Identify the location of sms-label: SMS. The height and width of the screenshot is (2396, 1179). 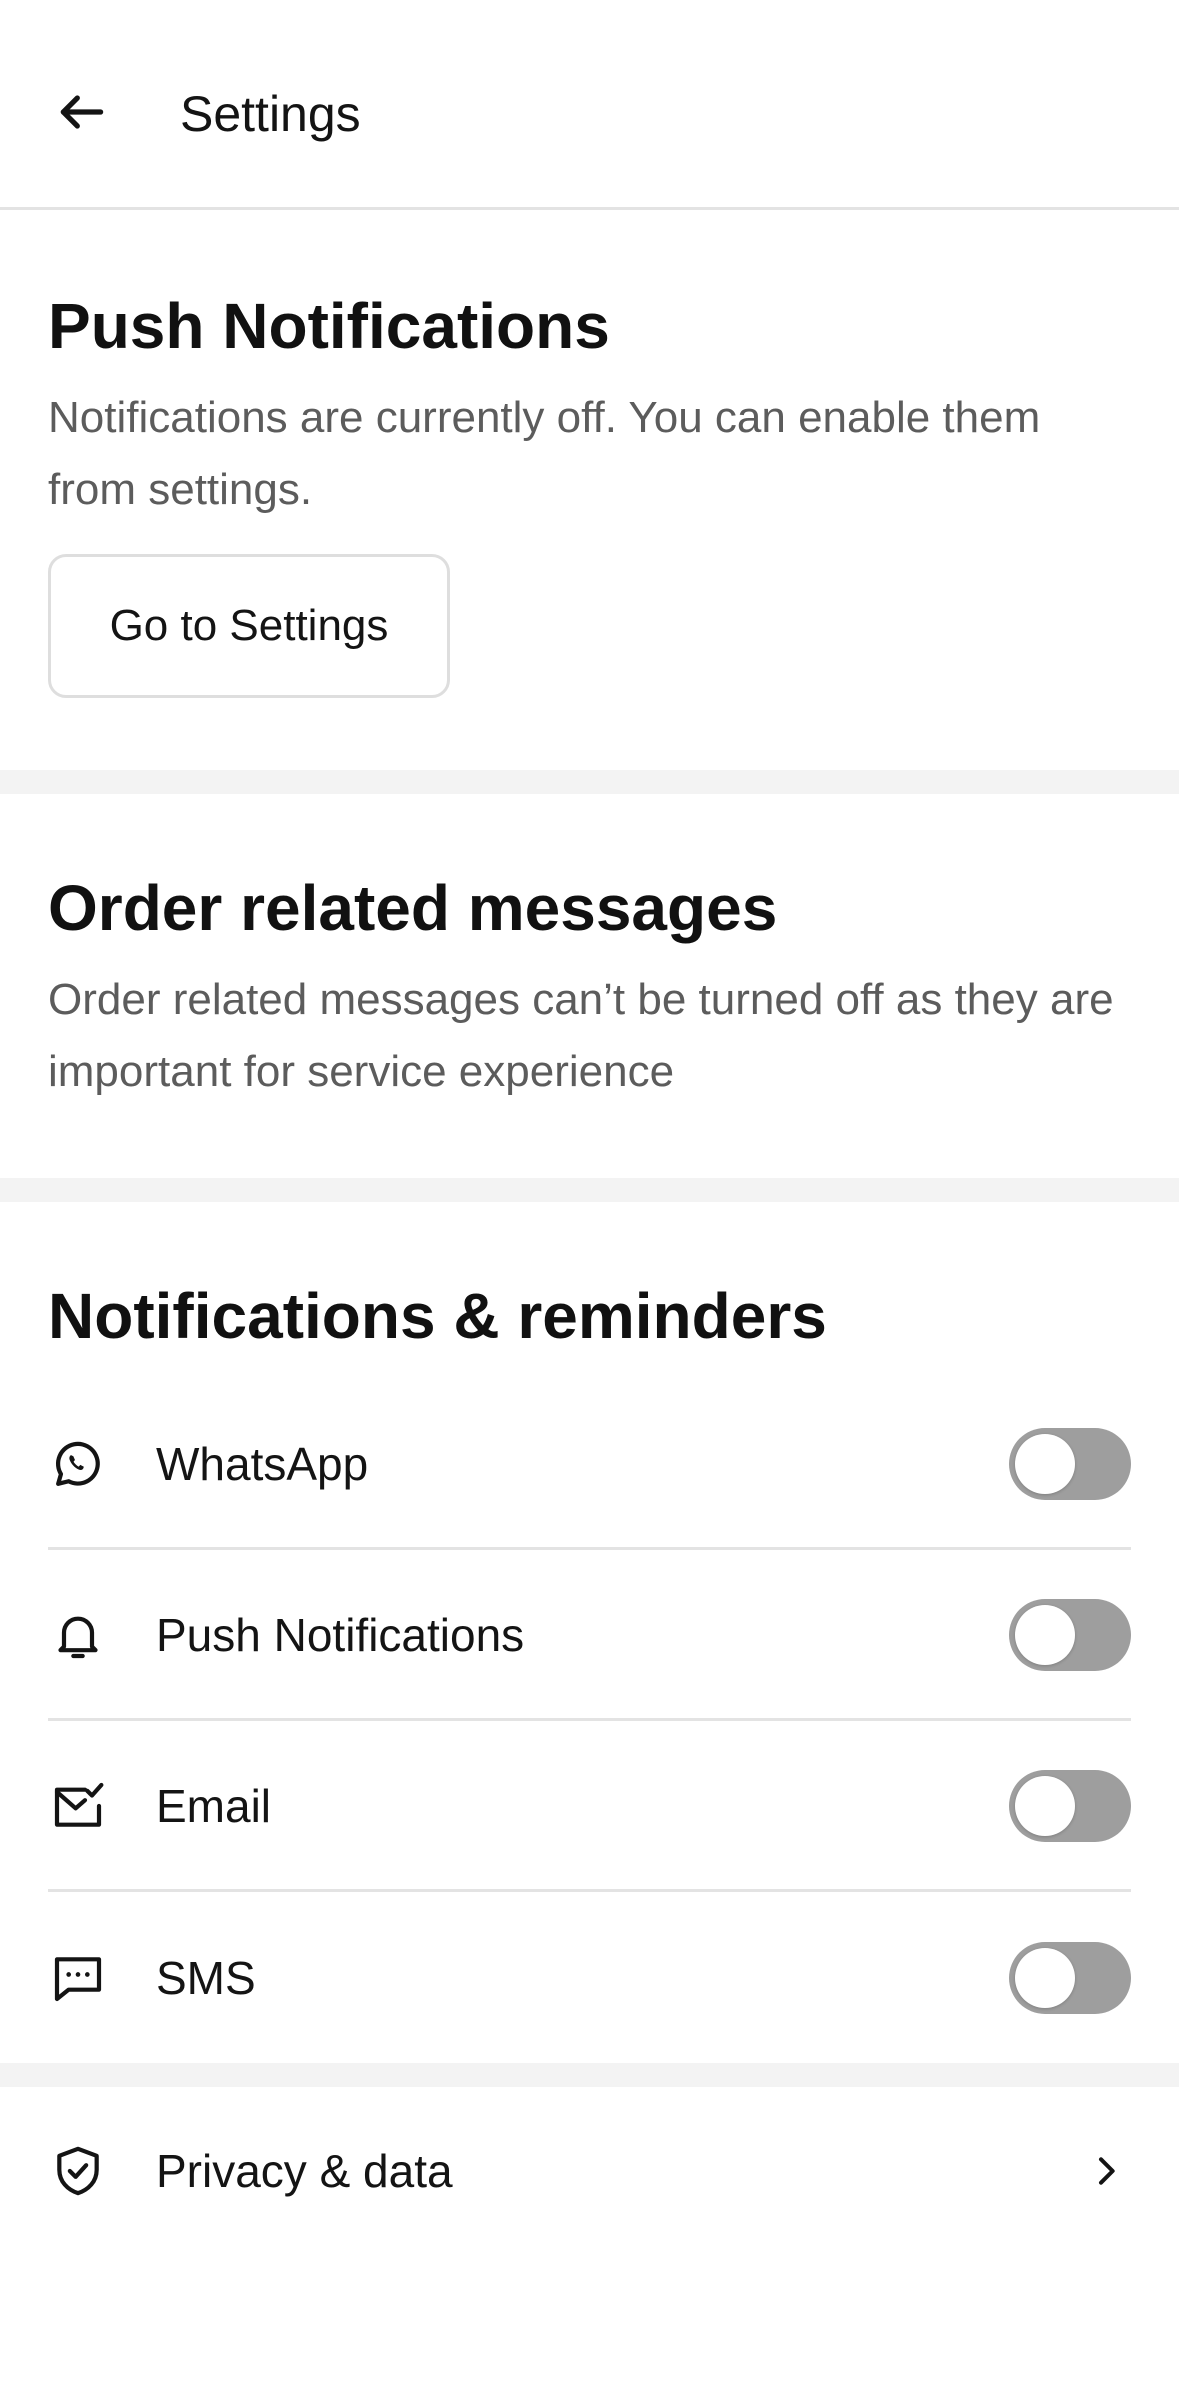
(206, 1978).